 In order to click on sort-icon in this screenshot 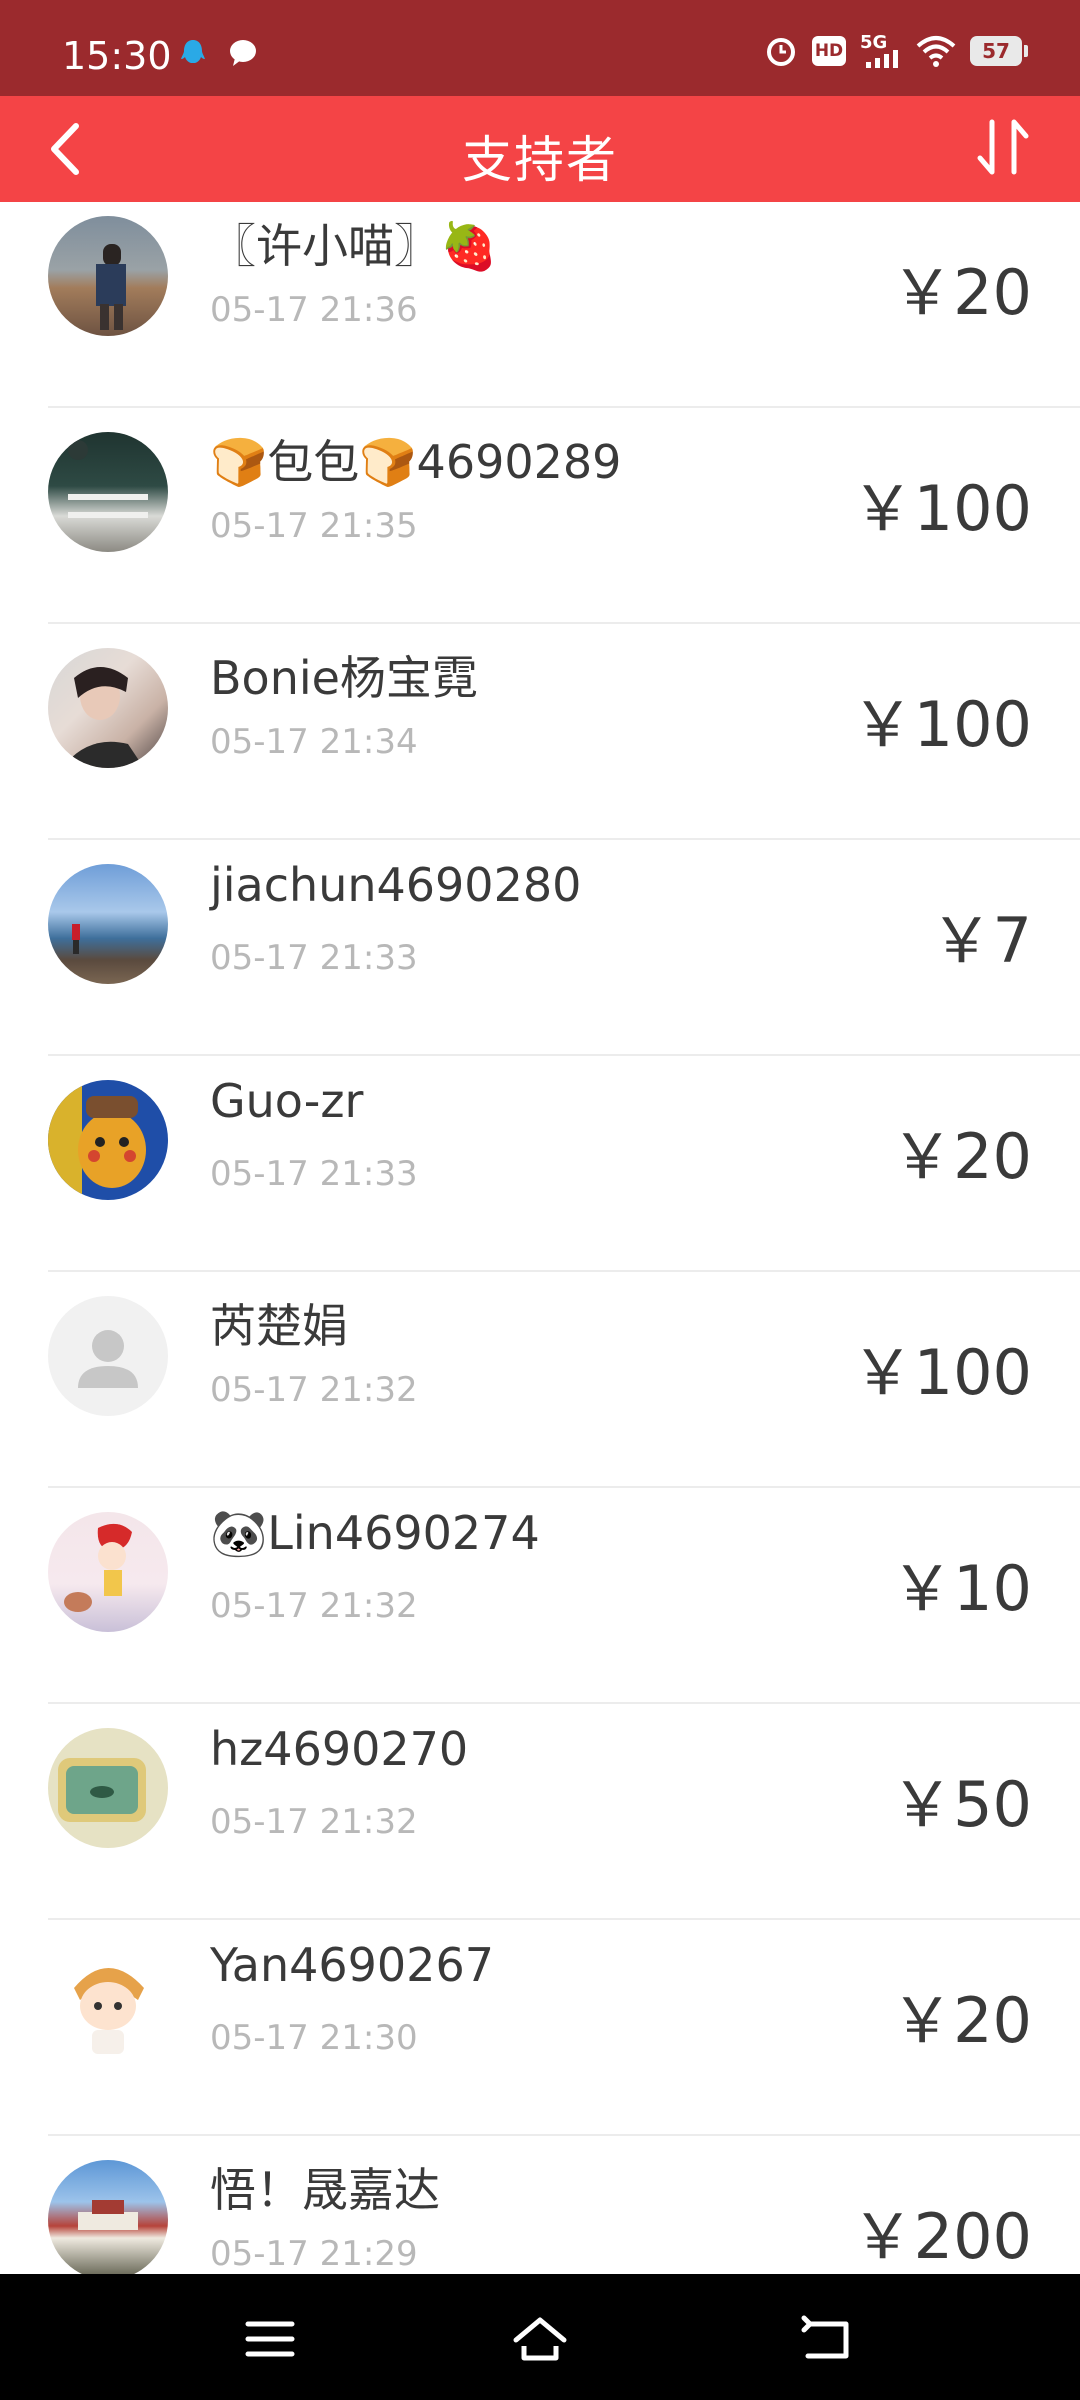, I will do `click(1003, 148)`.